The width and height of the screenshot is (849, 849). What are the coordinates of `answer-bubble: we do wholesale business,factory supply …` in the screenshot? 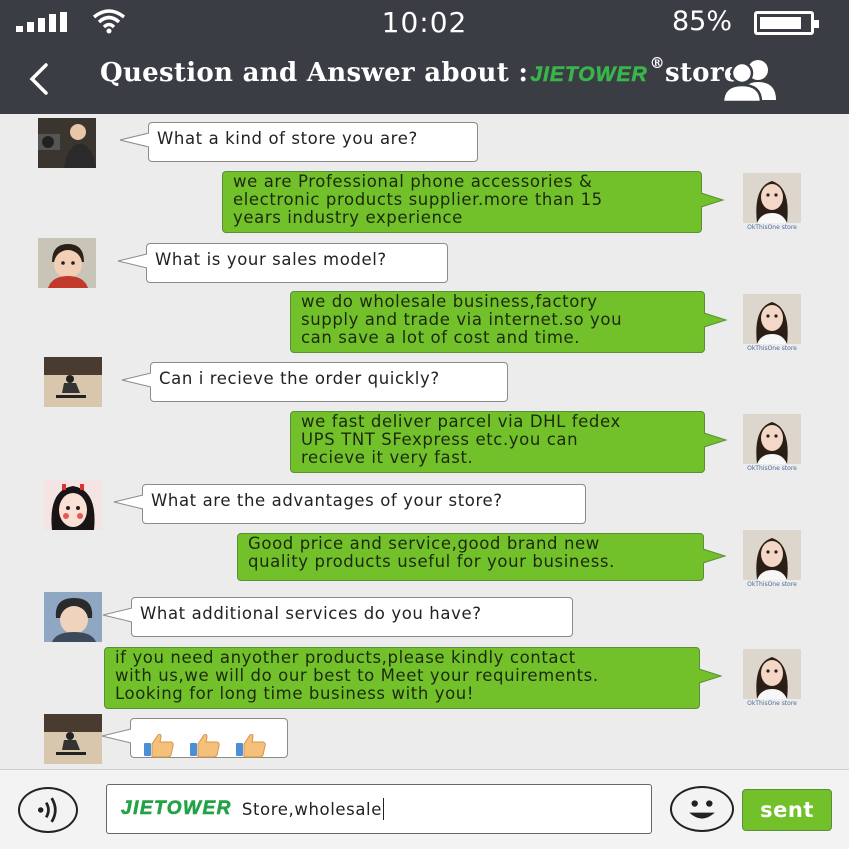 It's located at (497, 322).